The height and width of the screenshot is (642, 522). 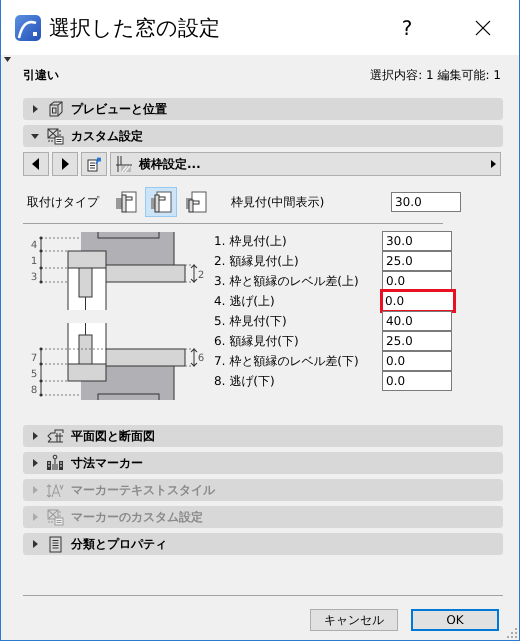 I want to click on dimension-number: 2, so click(x=201, y=275).